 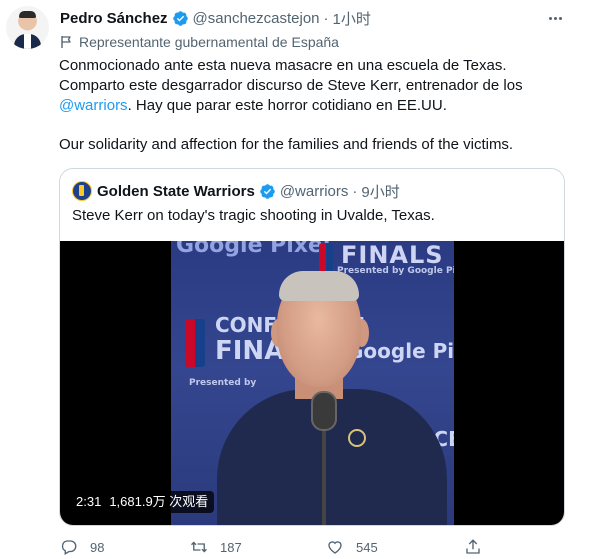 I want to click on government-label-text: Representante gubernamental de España, so click(x=209, y=42).